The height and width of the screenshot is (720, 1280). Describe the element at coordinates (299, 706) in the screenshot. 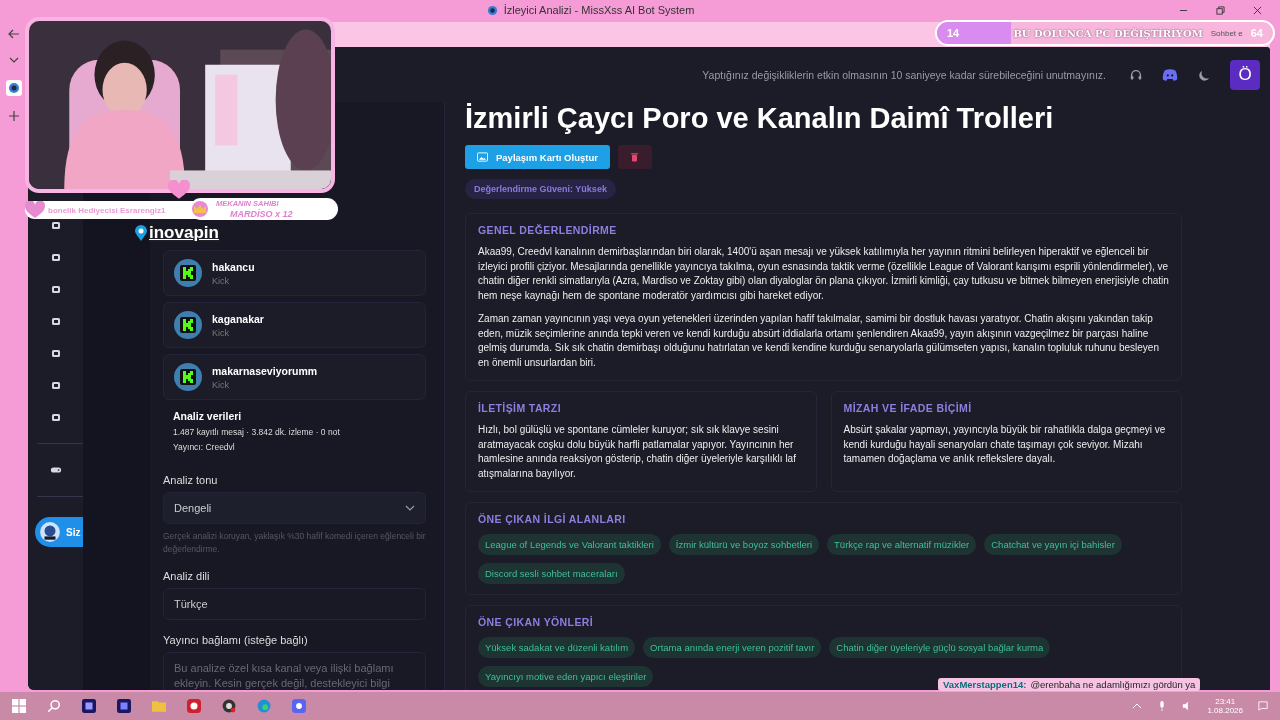

I see `chat-app-icon` at that location.